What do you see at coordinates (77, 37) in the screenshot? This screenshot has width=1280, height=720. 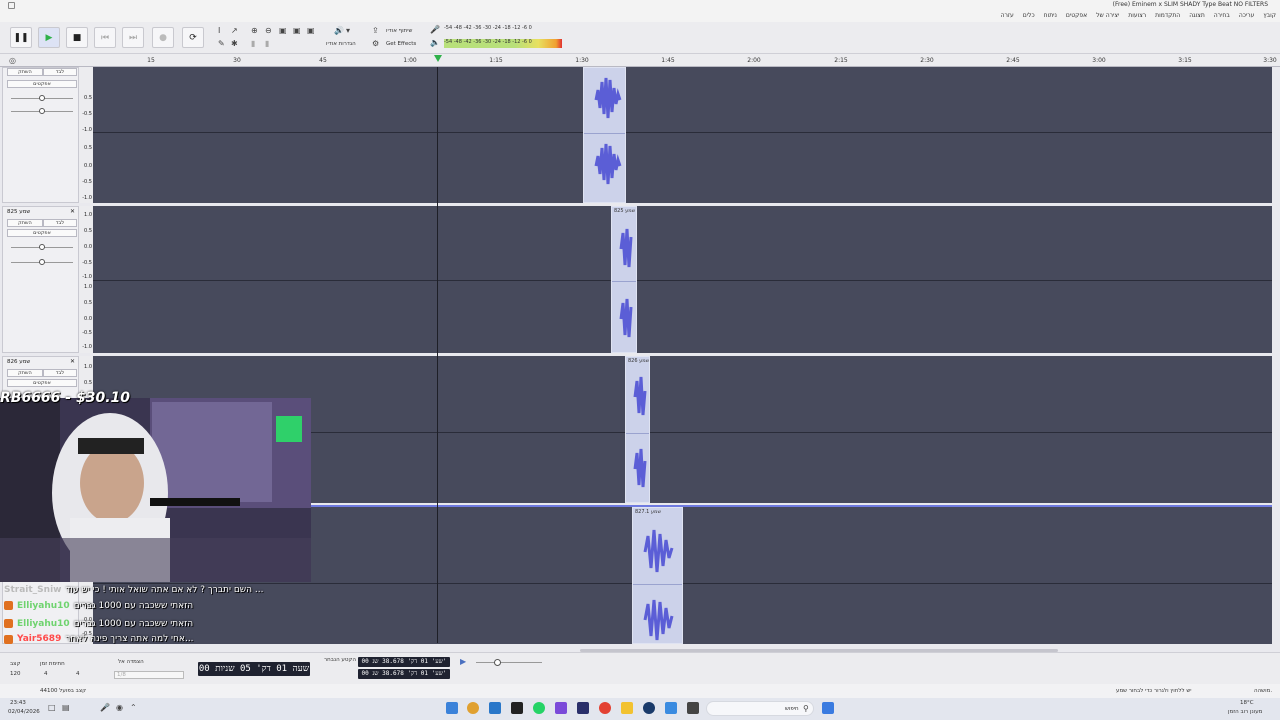 I see `stop-button: ■` at bounding box center [77, 37].